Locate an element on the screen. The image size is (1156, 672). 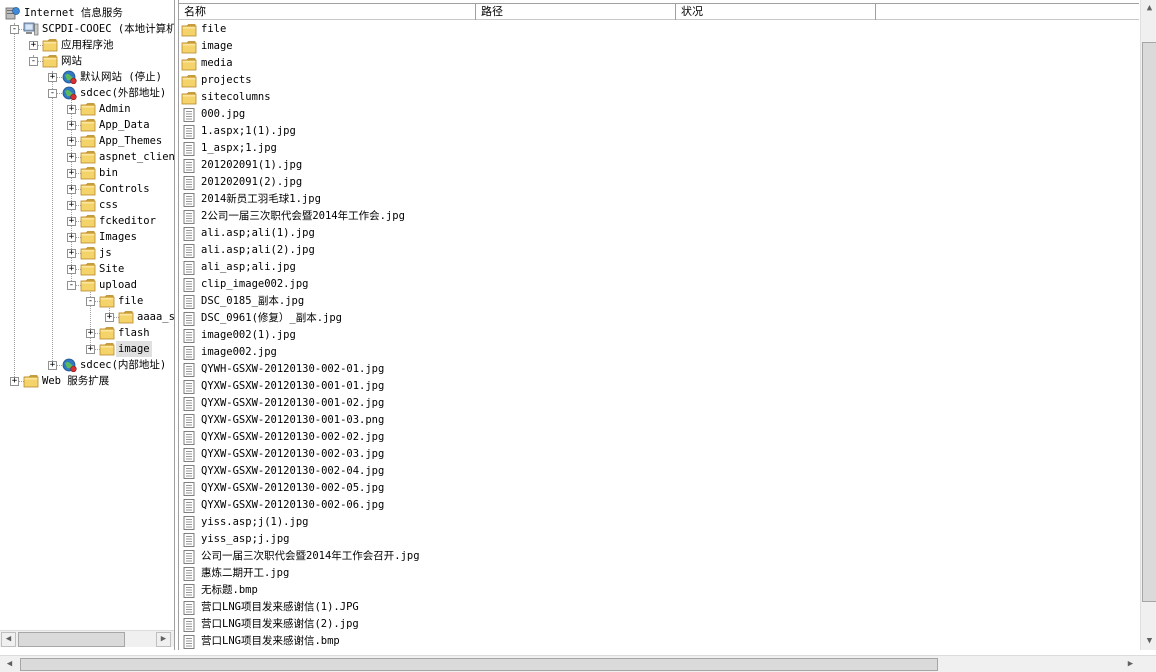
tree-node-label: upload is located at coordinates (118, 285).